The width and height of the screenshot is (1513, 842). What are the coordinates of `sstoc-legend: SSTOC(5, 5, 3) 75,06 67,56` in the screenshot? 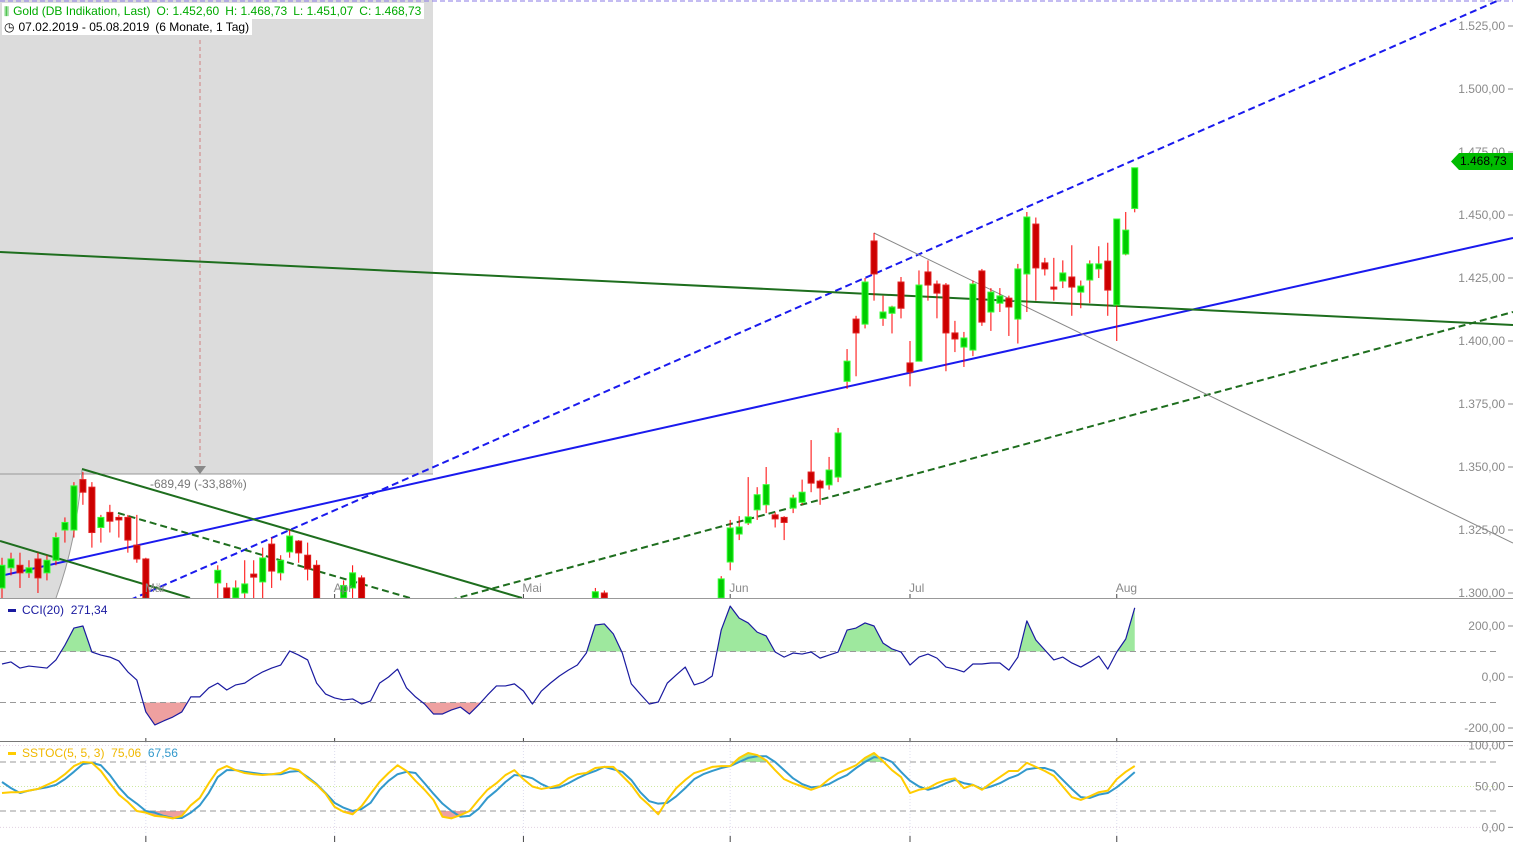 It's located at (93, 753).